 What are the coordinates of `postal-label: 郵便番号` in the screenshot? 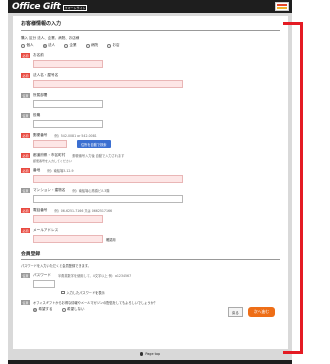 It's located at (40, 135).